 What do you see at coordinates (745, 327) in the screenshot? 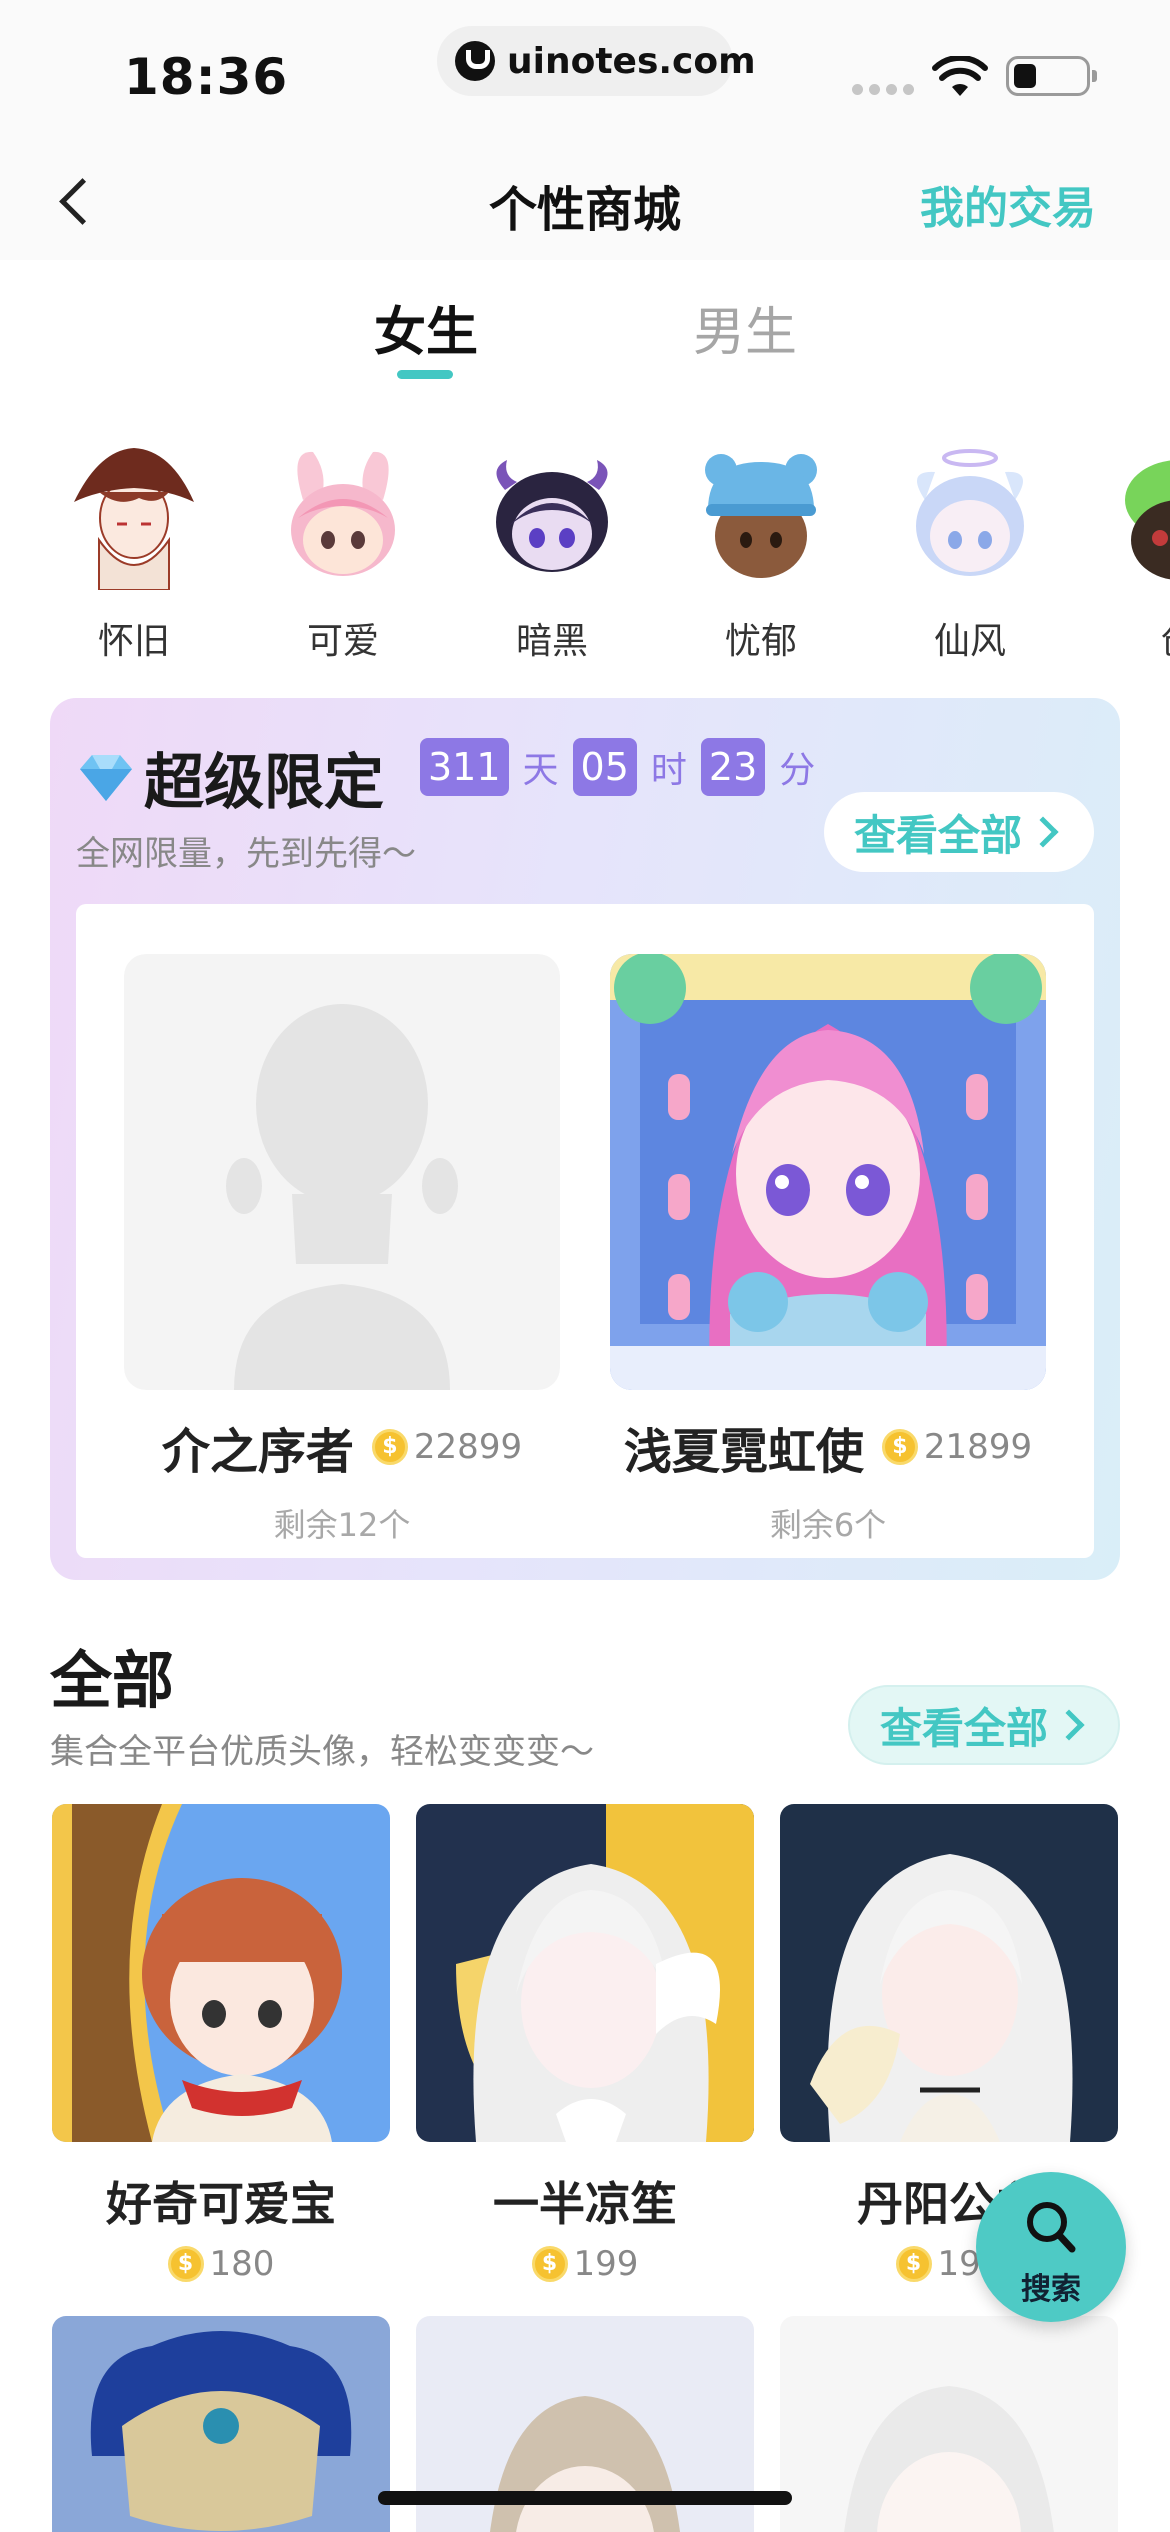
I see `tab-male: 男生` at bounding box center [745, 327].